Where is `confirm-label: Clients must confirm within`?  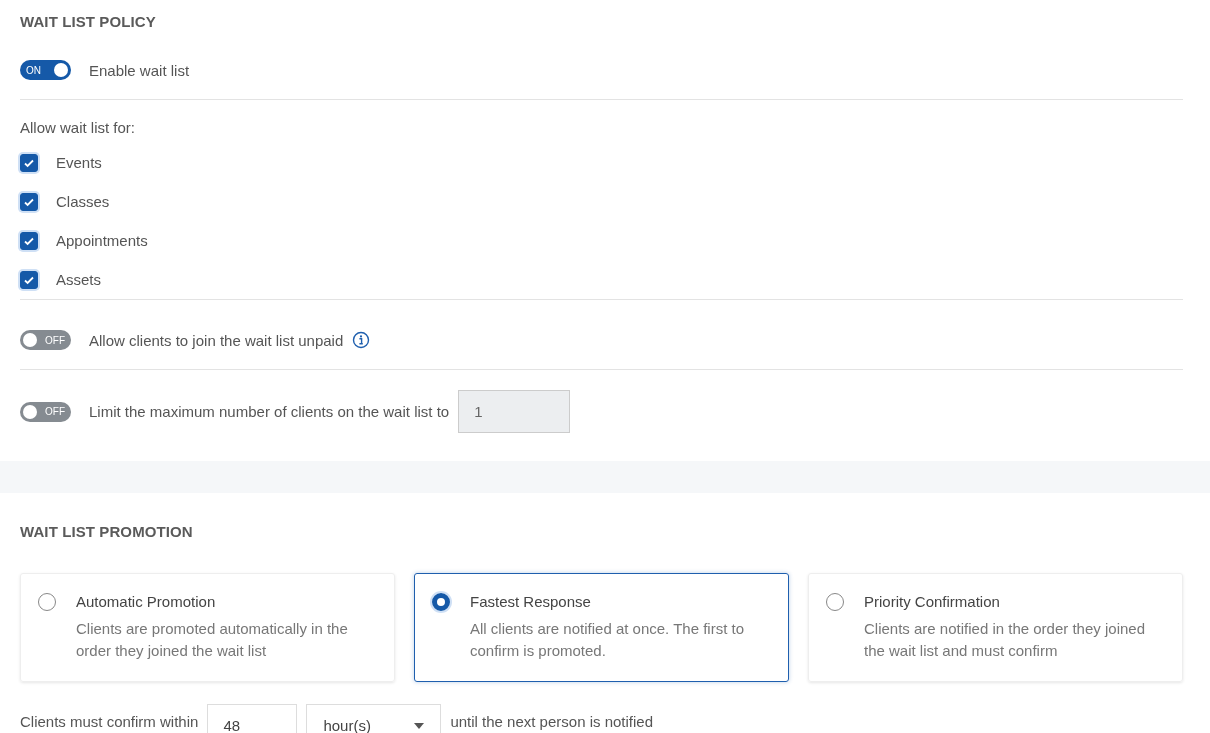
confirm-label: Clients must confirm within is located at coordinates (109, 721).